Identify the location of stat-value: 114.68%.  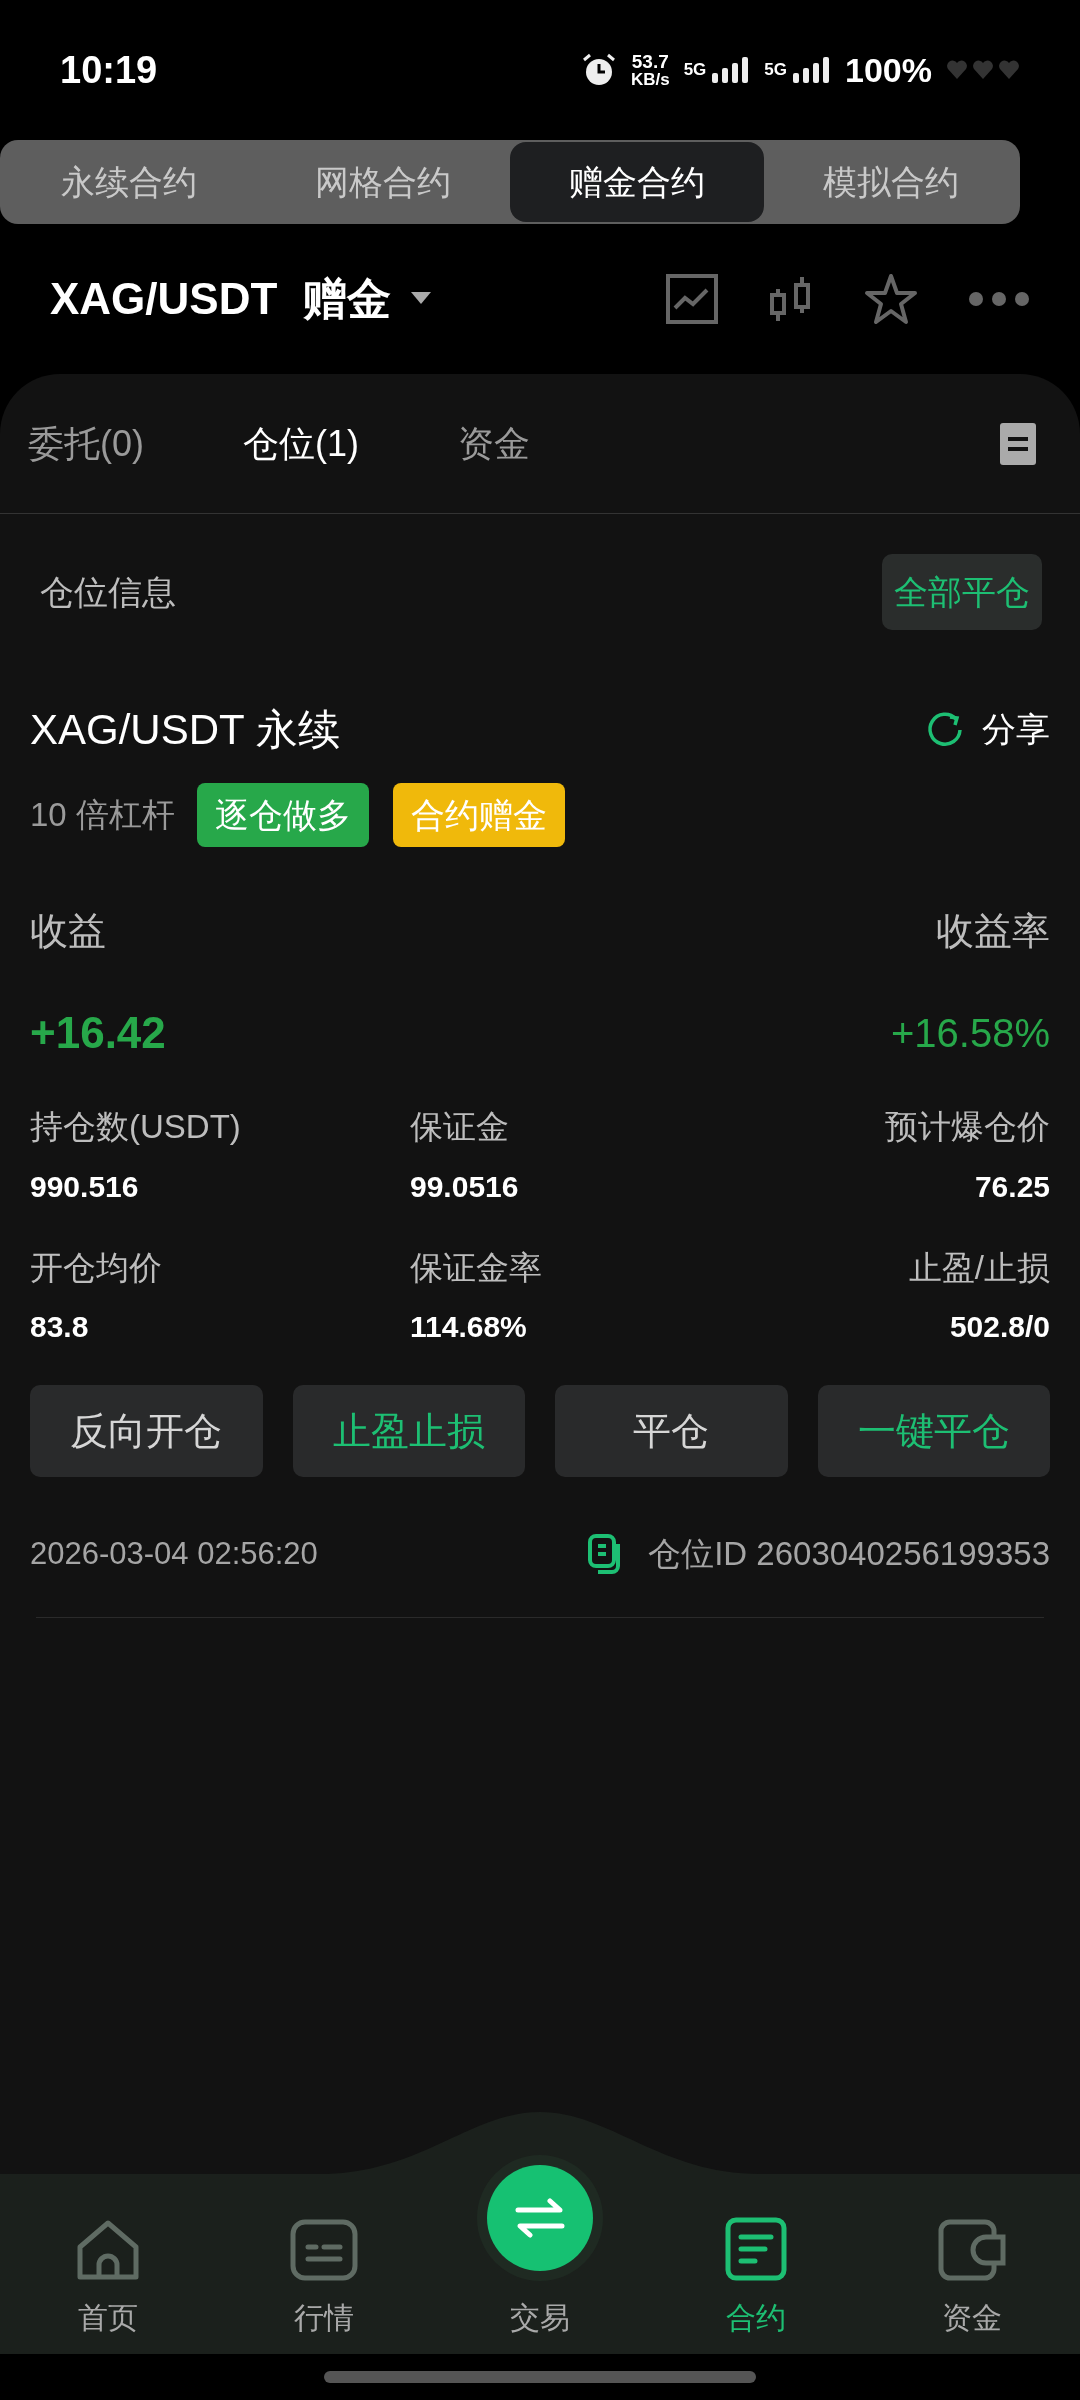
(468, 1327).